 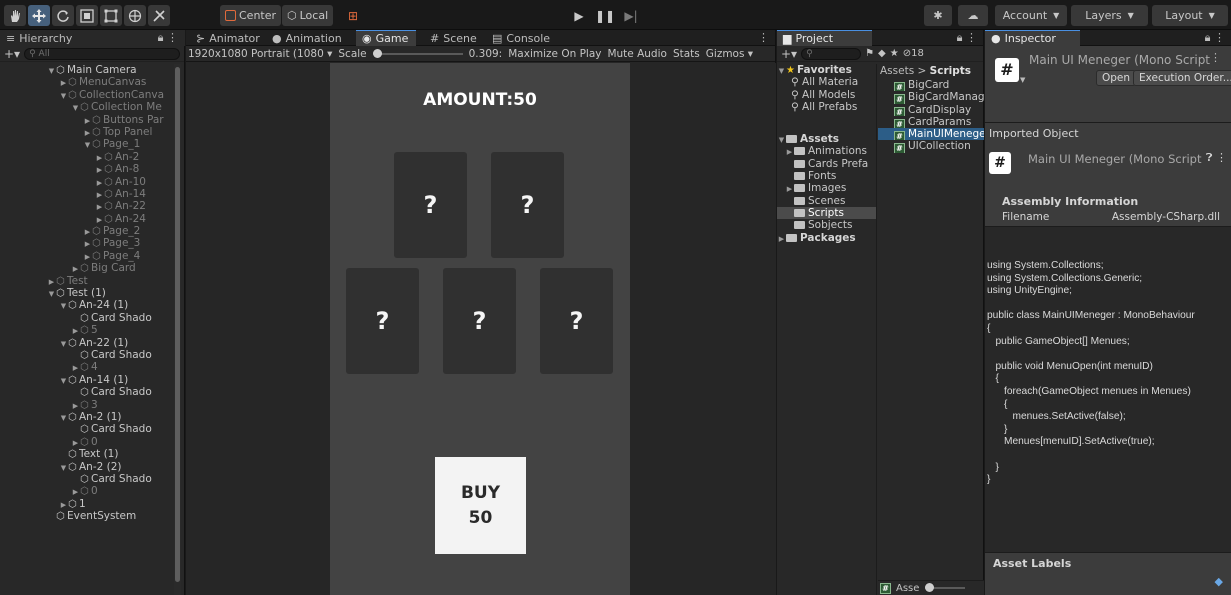 What do you see at coordinates (87, 454) in the screenshot?
I see `hierarchy-row: ⬡ Text (1)` at bounding box center [87, 454].